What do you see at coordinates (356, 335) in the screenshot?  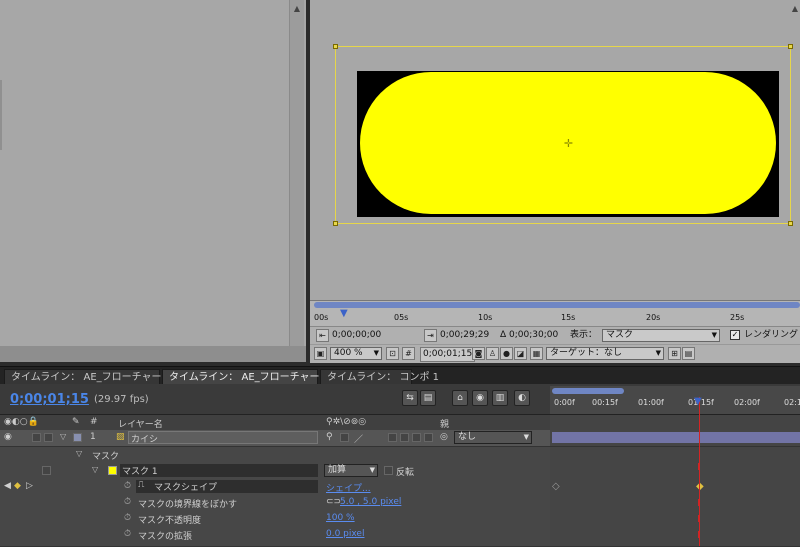 I see `start-timecode: 0;00;00;00` at bounding box center [356, 335].